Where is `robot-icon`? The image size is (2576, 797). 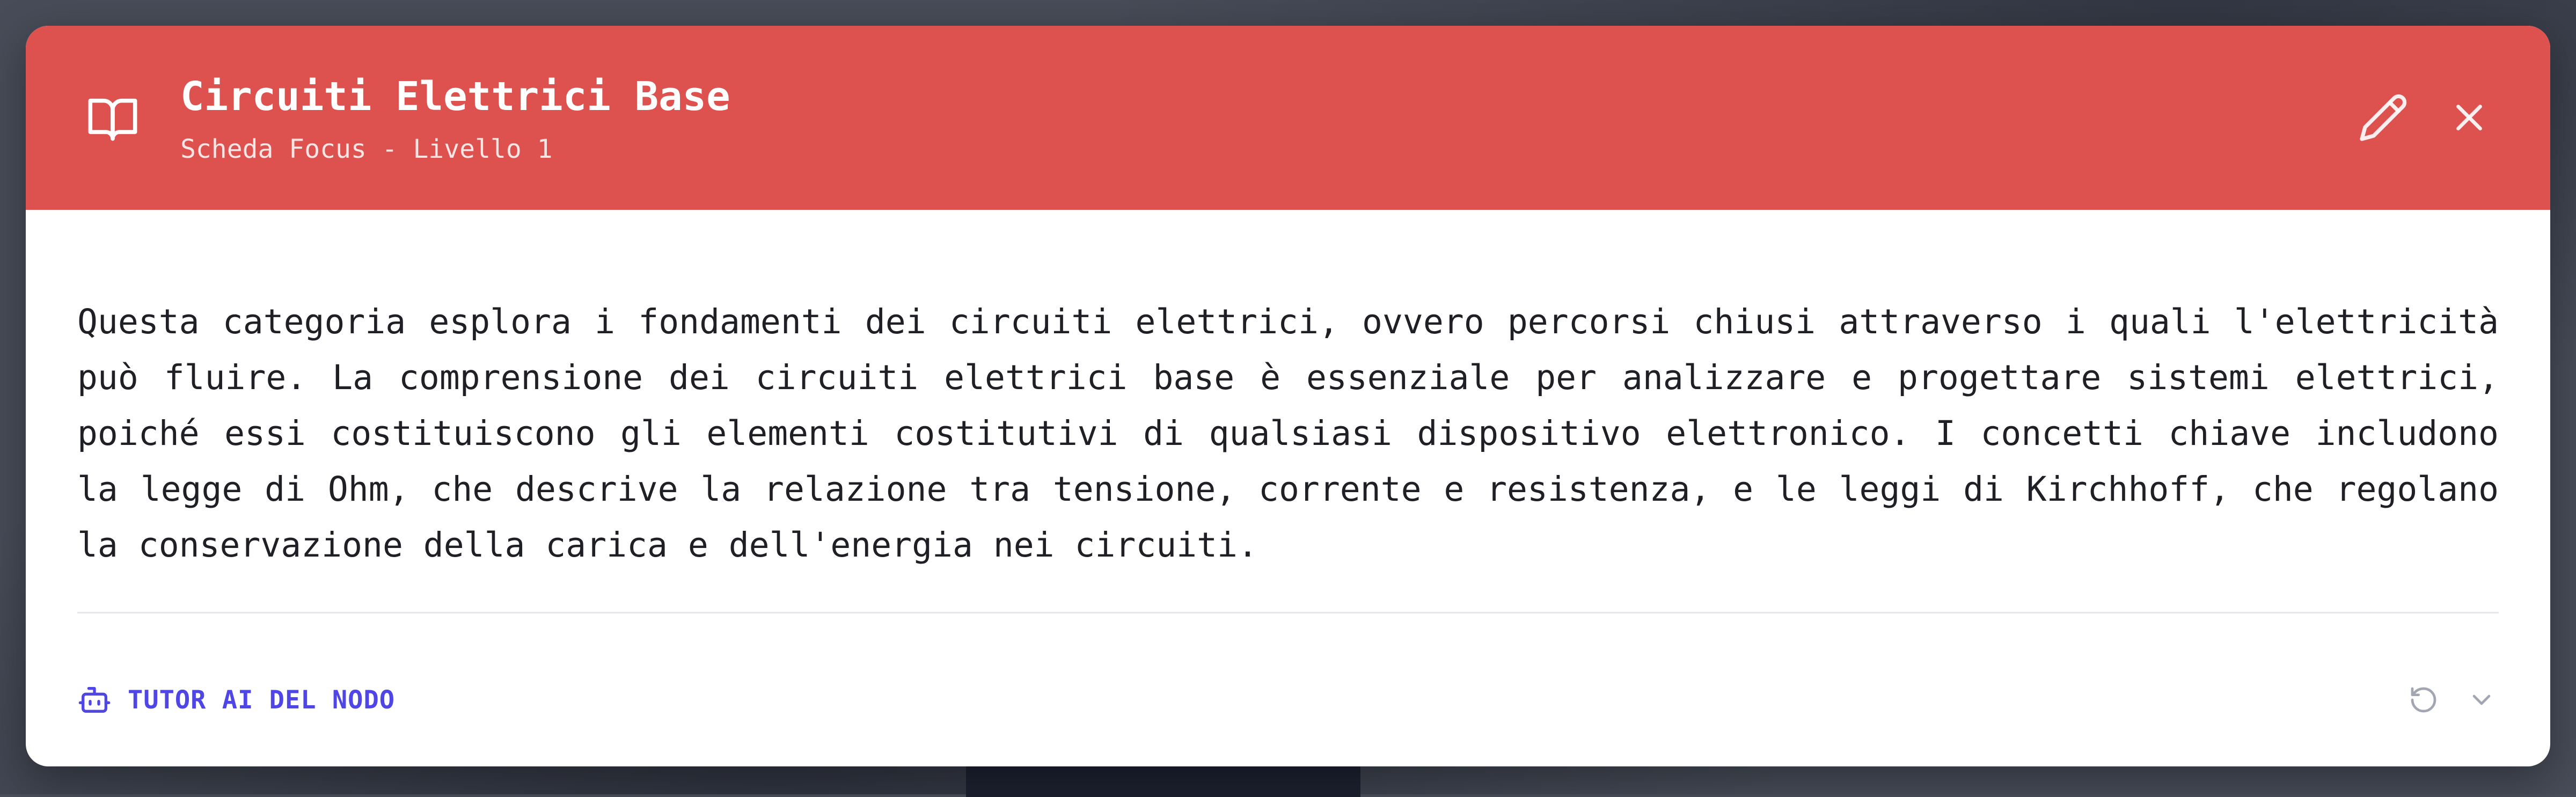
robot-icon is located at coordinates (94, 700).